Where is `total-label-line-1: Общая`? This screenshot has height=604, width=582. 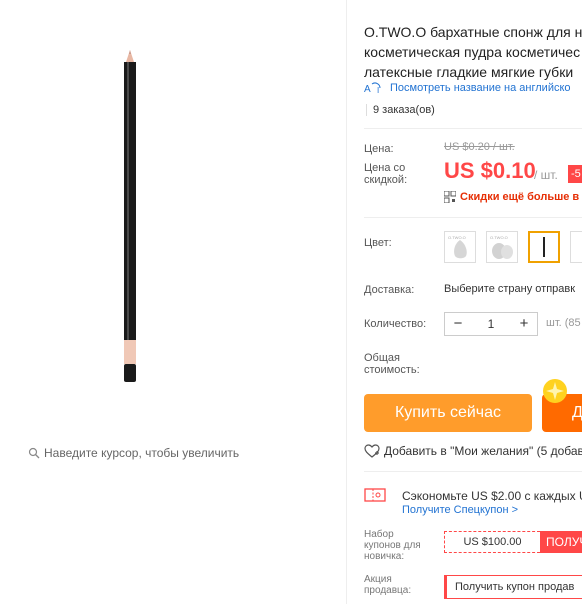 total-label-line-1: Общая is located at coordinates (382, 358).